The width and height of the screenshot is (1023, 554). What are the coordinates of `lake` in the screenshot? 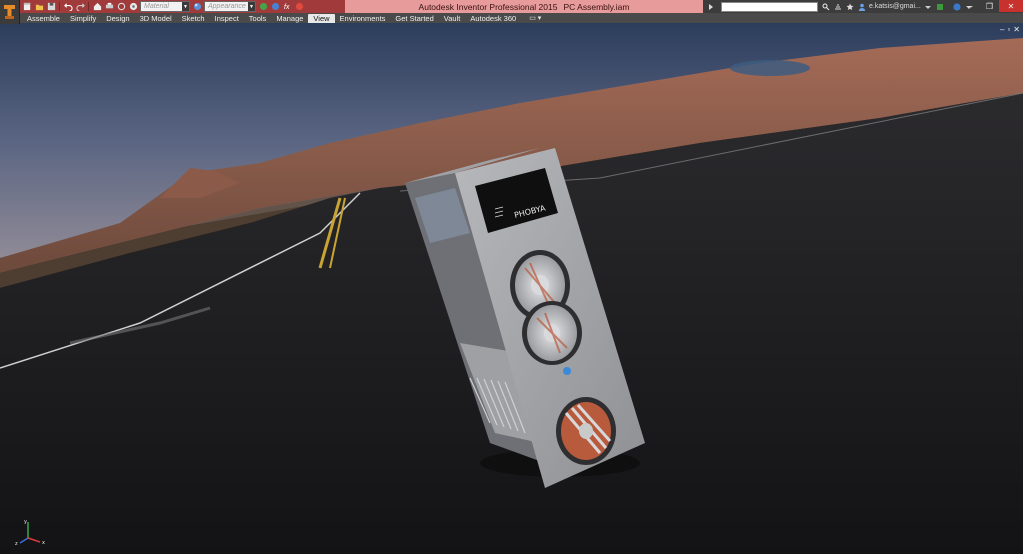 It's located at (770, 68).